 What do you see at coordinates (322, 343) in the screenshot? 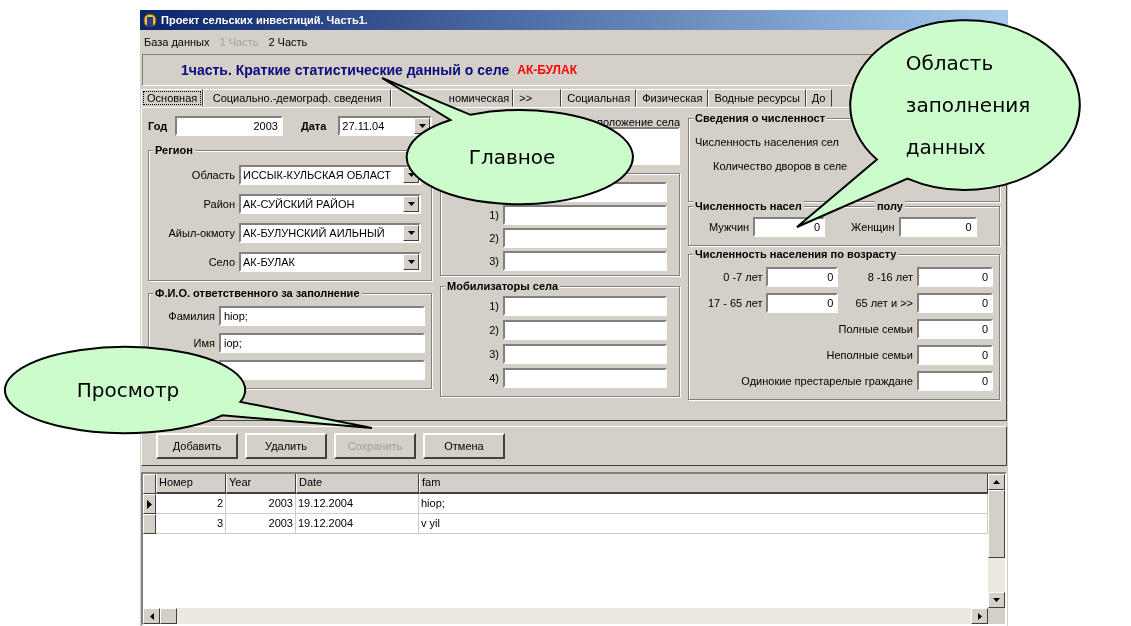
I see `input-field: iop;` at bounding box center [322, 343].